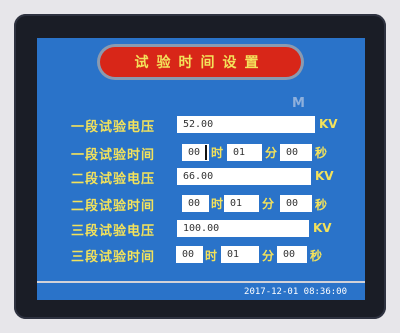  I want to click on stage1-seconds-unit: 秒, so click(321, 153).